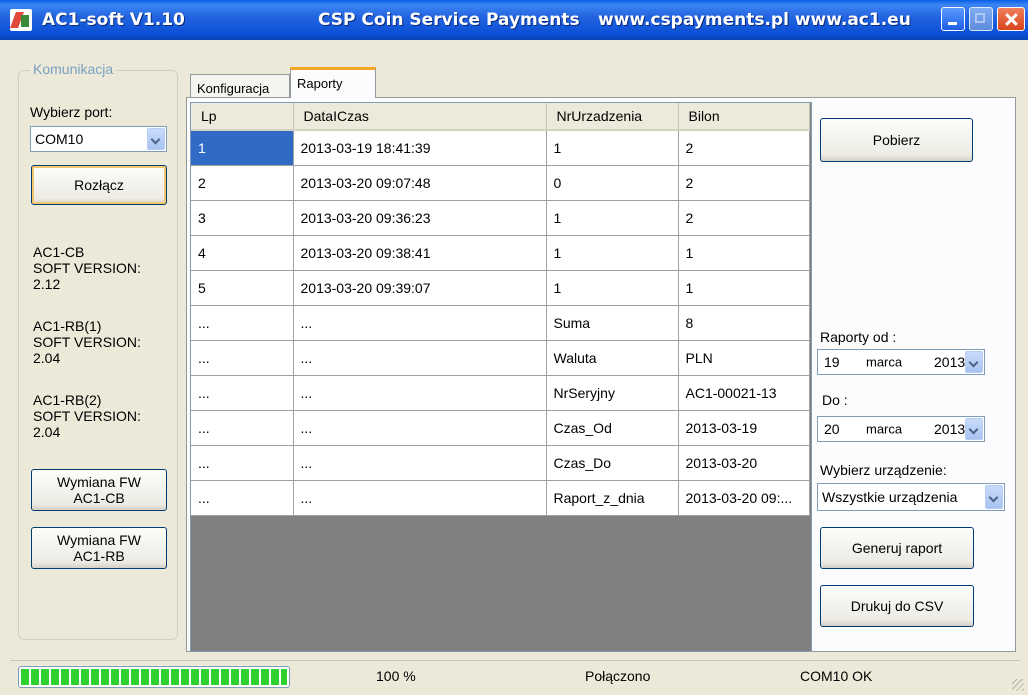 This screenshot has width=1028, height=695. I want to click on device-select: Wszystkie urządzenia, so click(911, 497).